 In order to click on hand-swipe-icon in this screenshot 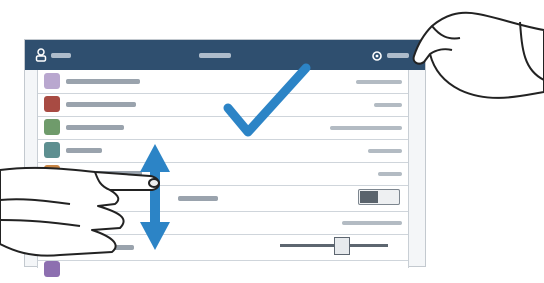, I will do `click(80, 211)`.